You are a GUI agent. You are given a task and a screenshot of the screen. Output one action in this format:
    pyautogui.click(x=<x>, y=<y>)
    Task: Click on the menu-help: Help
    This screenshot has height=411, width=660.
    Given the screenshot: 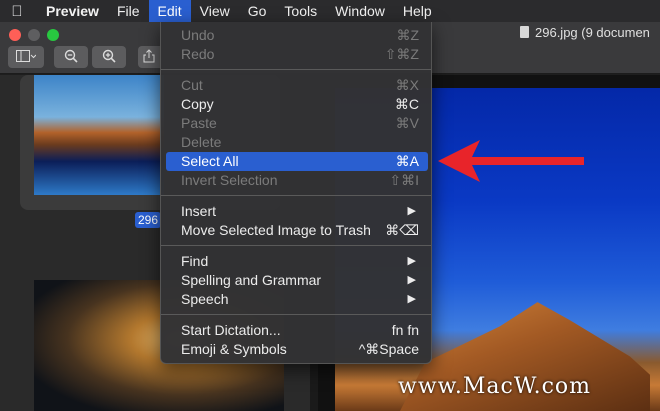 What is the action you would take?
    pyautogui.click(x=417, y=11)
    